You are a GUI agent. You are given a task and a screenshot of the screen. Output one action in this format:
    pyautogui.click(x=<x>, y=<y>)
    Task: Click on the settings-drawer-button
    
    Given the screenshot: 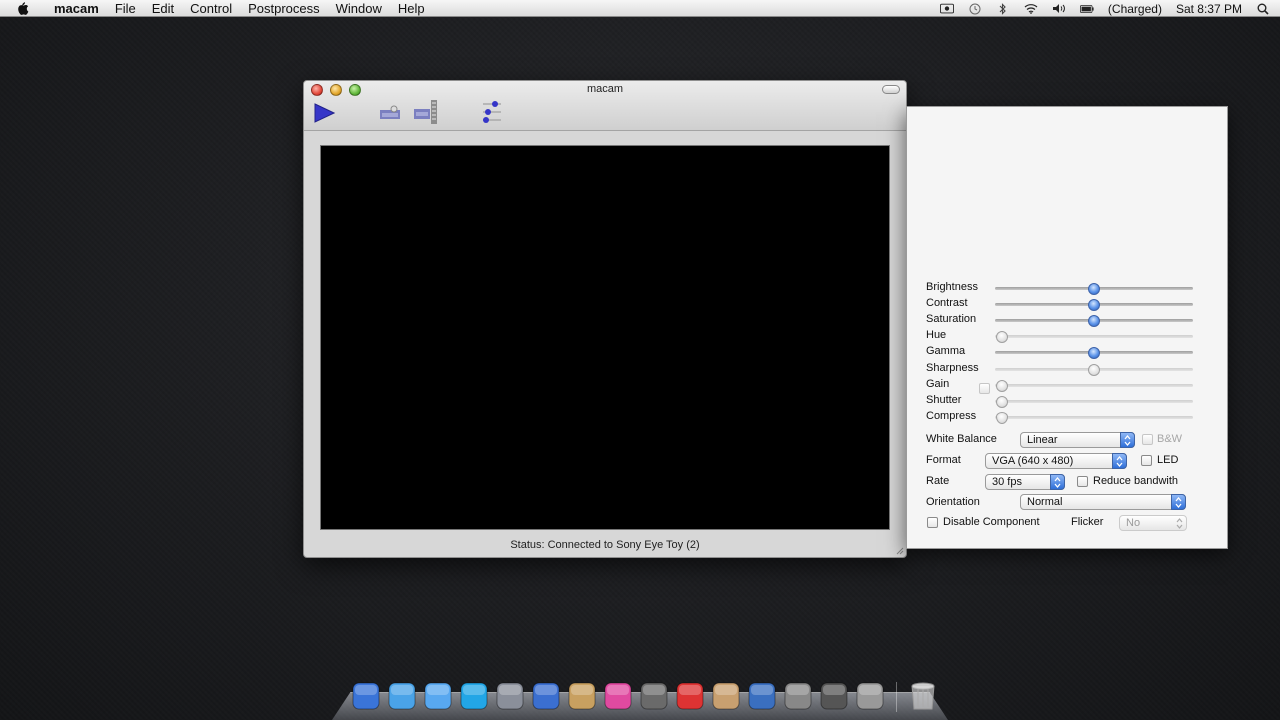 What is the action you would take?
    pyautogui.click(x=491, y=112)
    